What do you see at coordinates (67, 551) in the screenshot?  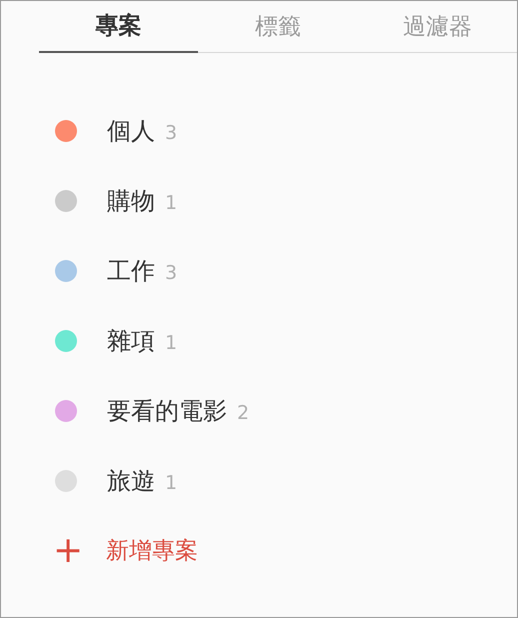 I see `plus-icon: +` at bounding box center [67, 551].